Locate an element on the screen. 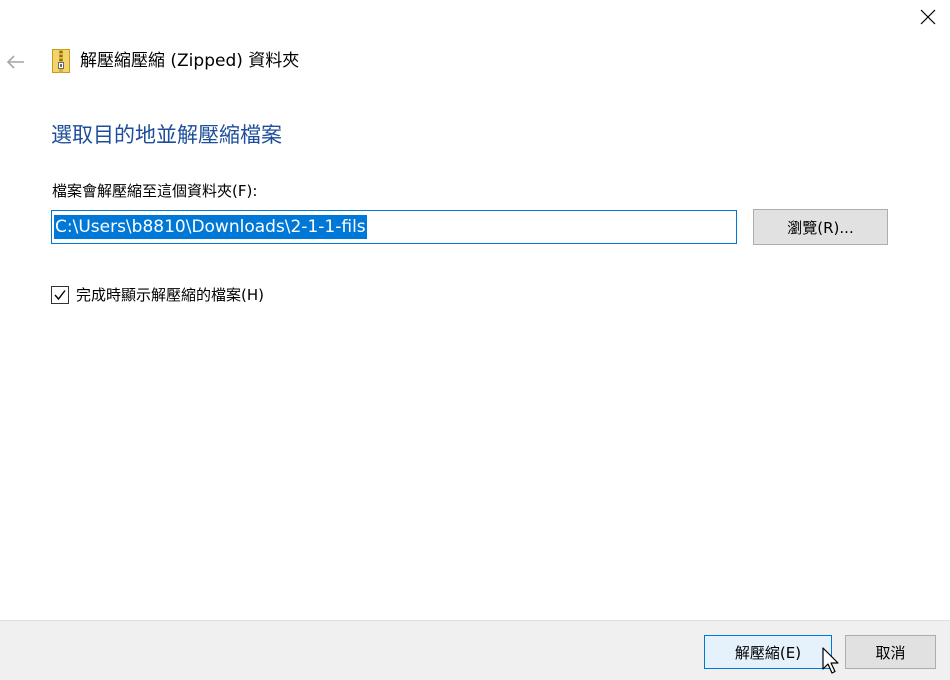  back-button is located at coordinates (16, 62).